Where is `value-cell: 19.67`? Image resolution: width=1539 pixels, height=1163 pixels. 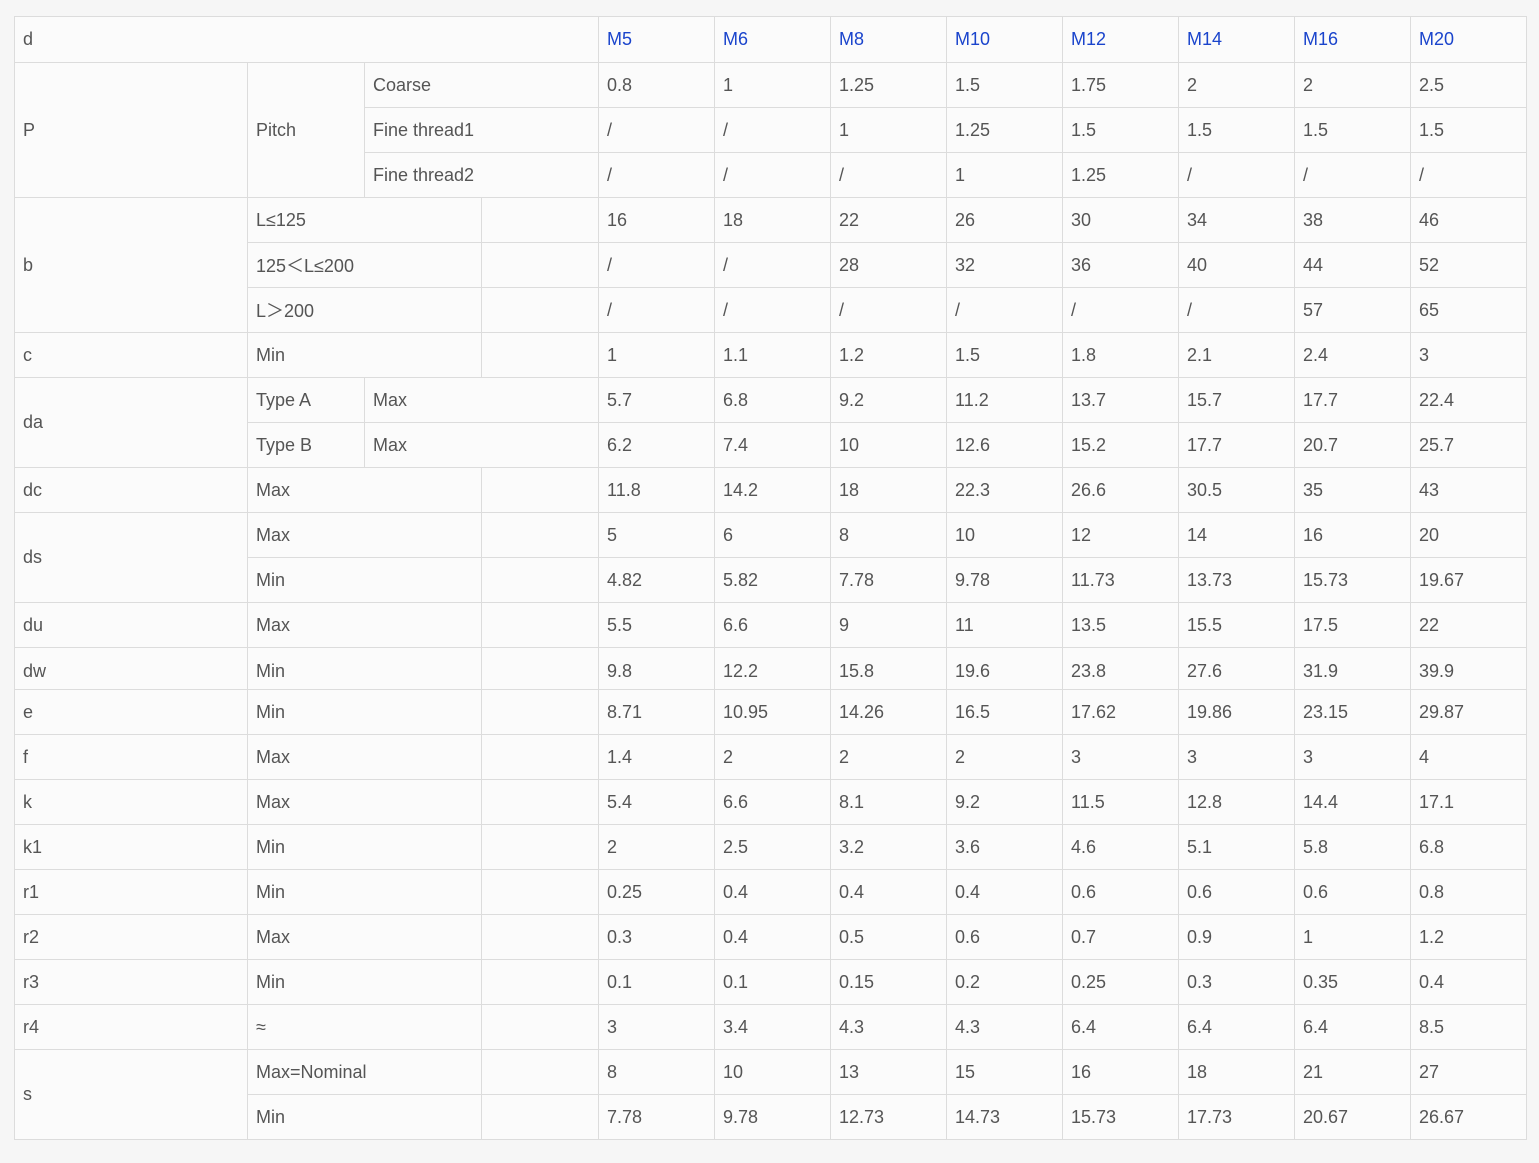 value-cell: 19.67 is located at coordinates (1469, 580).